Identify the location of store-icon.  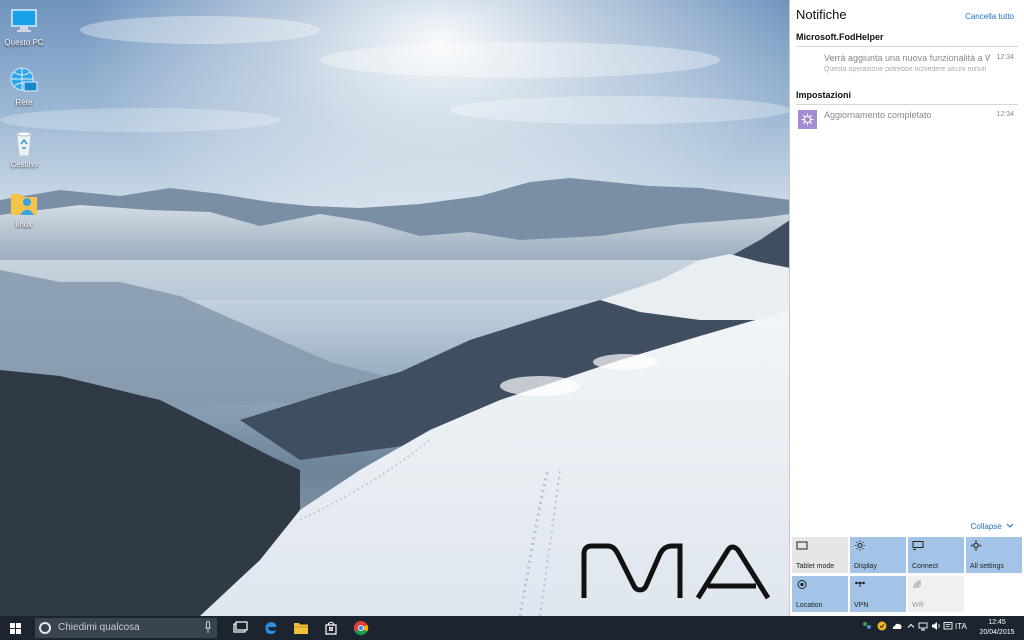
(331, 628).